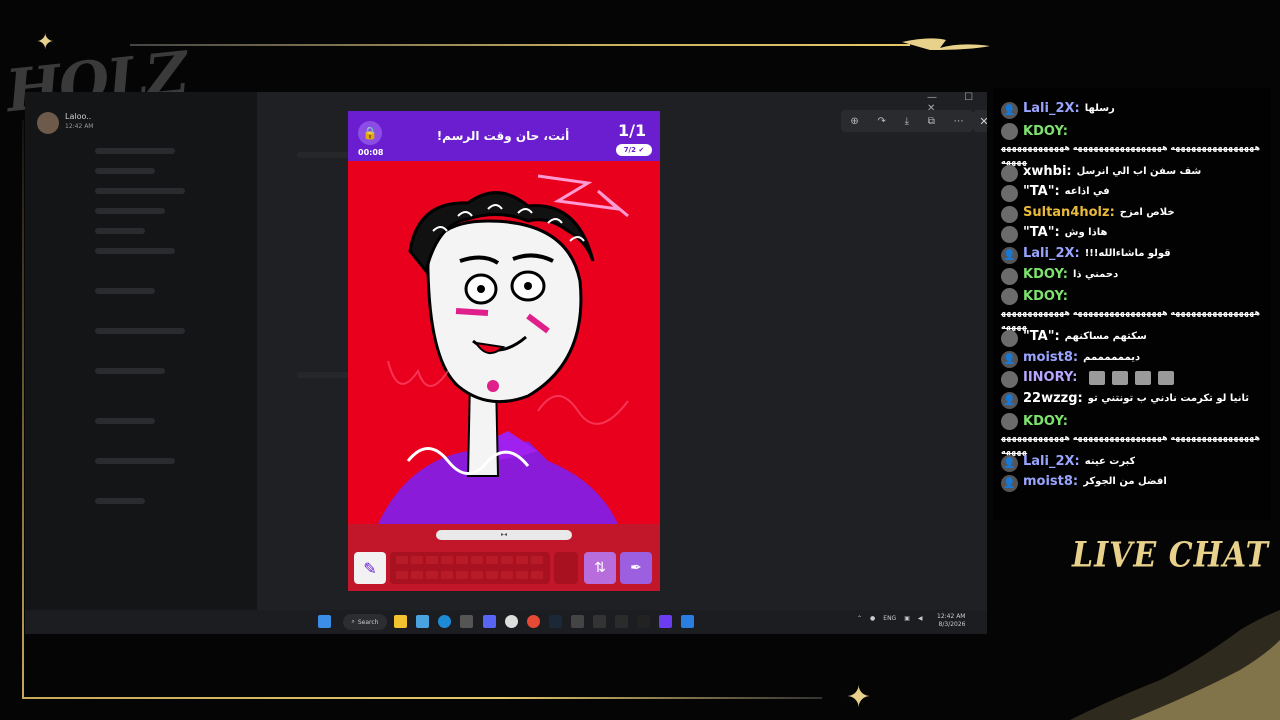 The image size is (1280, 720). What do you see at coordinates (1132, 173) in the screenshot?
I see `chat-message: xwhbi: شف سفن اب الي انرسل` at bounding box center [1132, 173].